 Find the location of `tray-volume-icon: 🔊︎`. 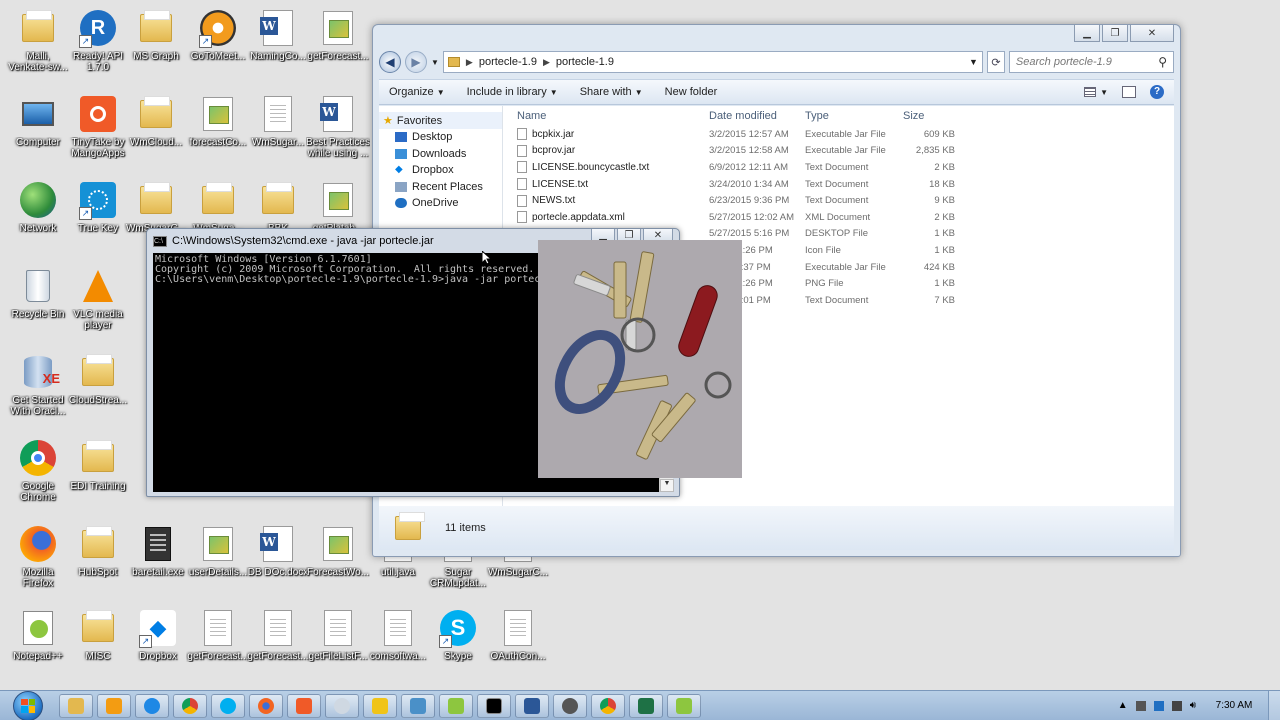

tray-volume-icon: 🔊︎ is located at coordinates (1193, 705).